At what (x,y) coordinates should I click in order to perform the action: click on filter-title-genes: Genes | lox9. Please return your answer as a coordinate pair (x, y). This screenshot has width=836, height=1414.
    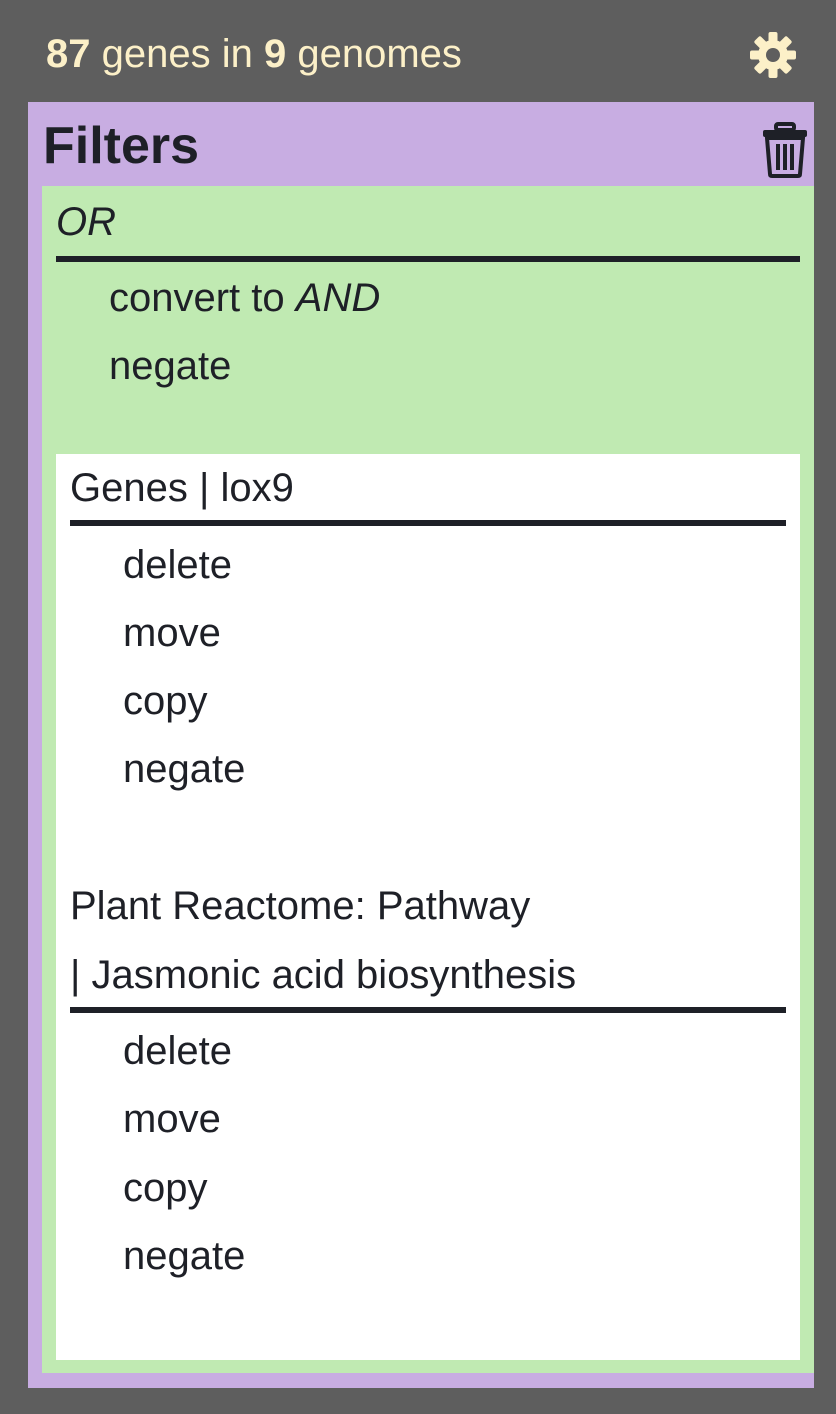
    Looking at the image, I should click on (182, 488).